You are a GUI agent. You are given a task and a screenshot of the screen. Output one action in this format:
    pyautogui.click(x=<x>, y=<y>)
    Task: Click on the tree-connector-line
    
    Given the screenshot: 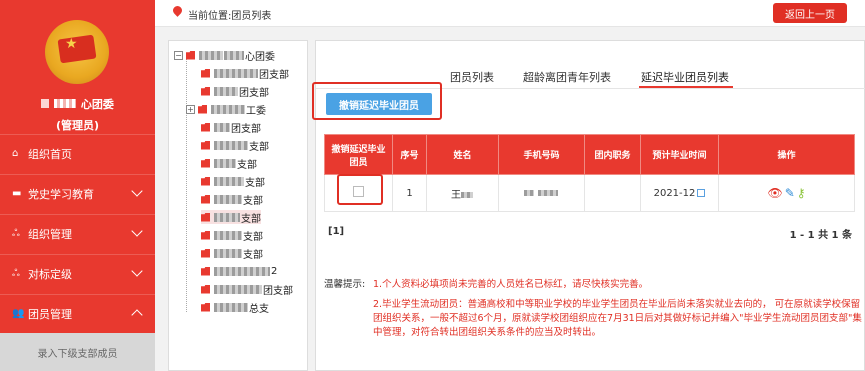 What is the action you would take?
    pyautogui.click(x=186, y=184)
    